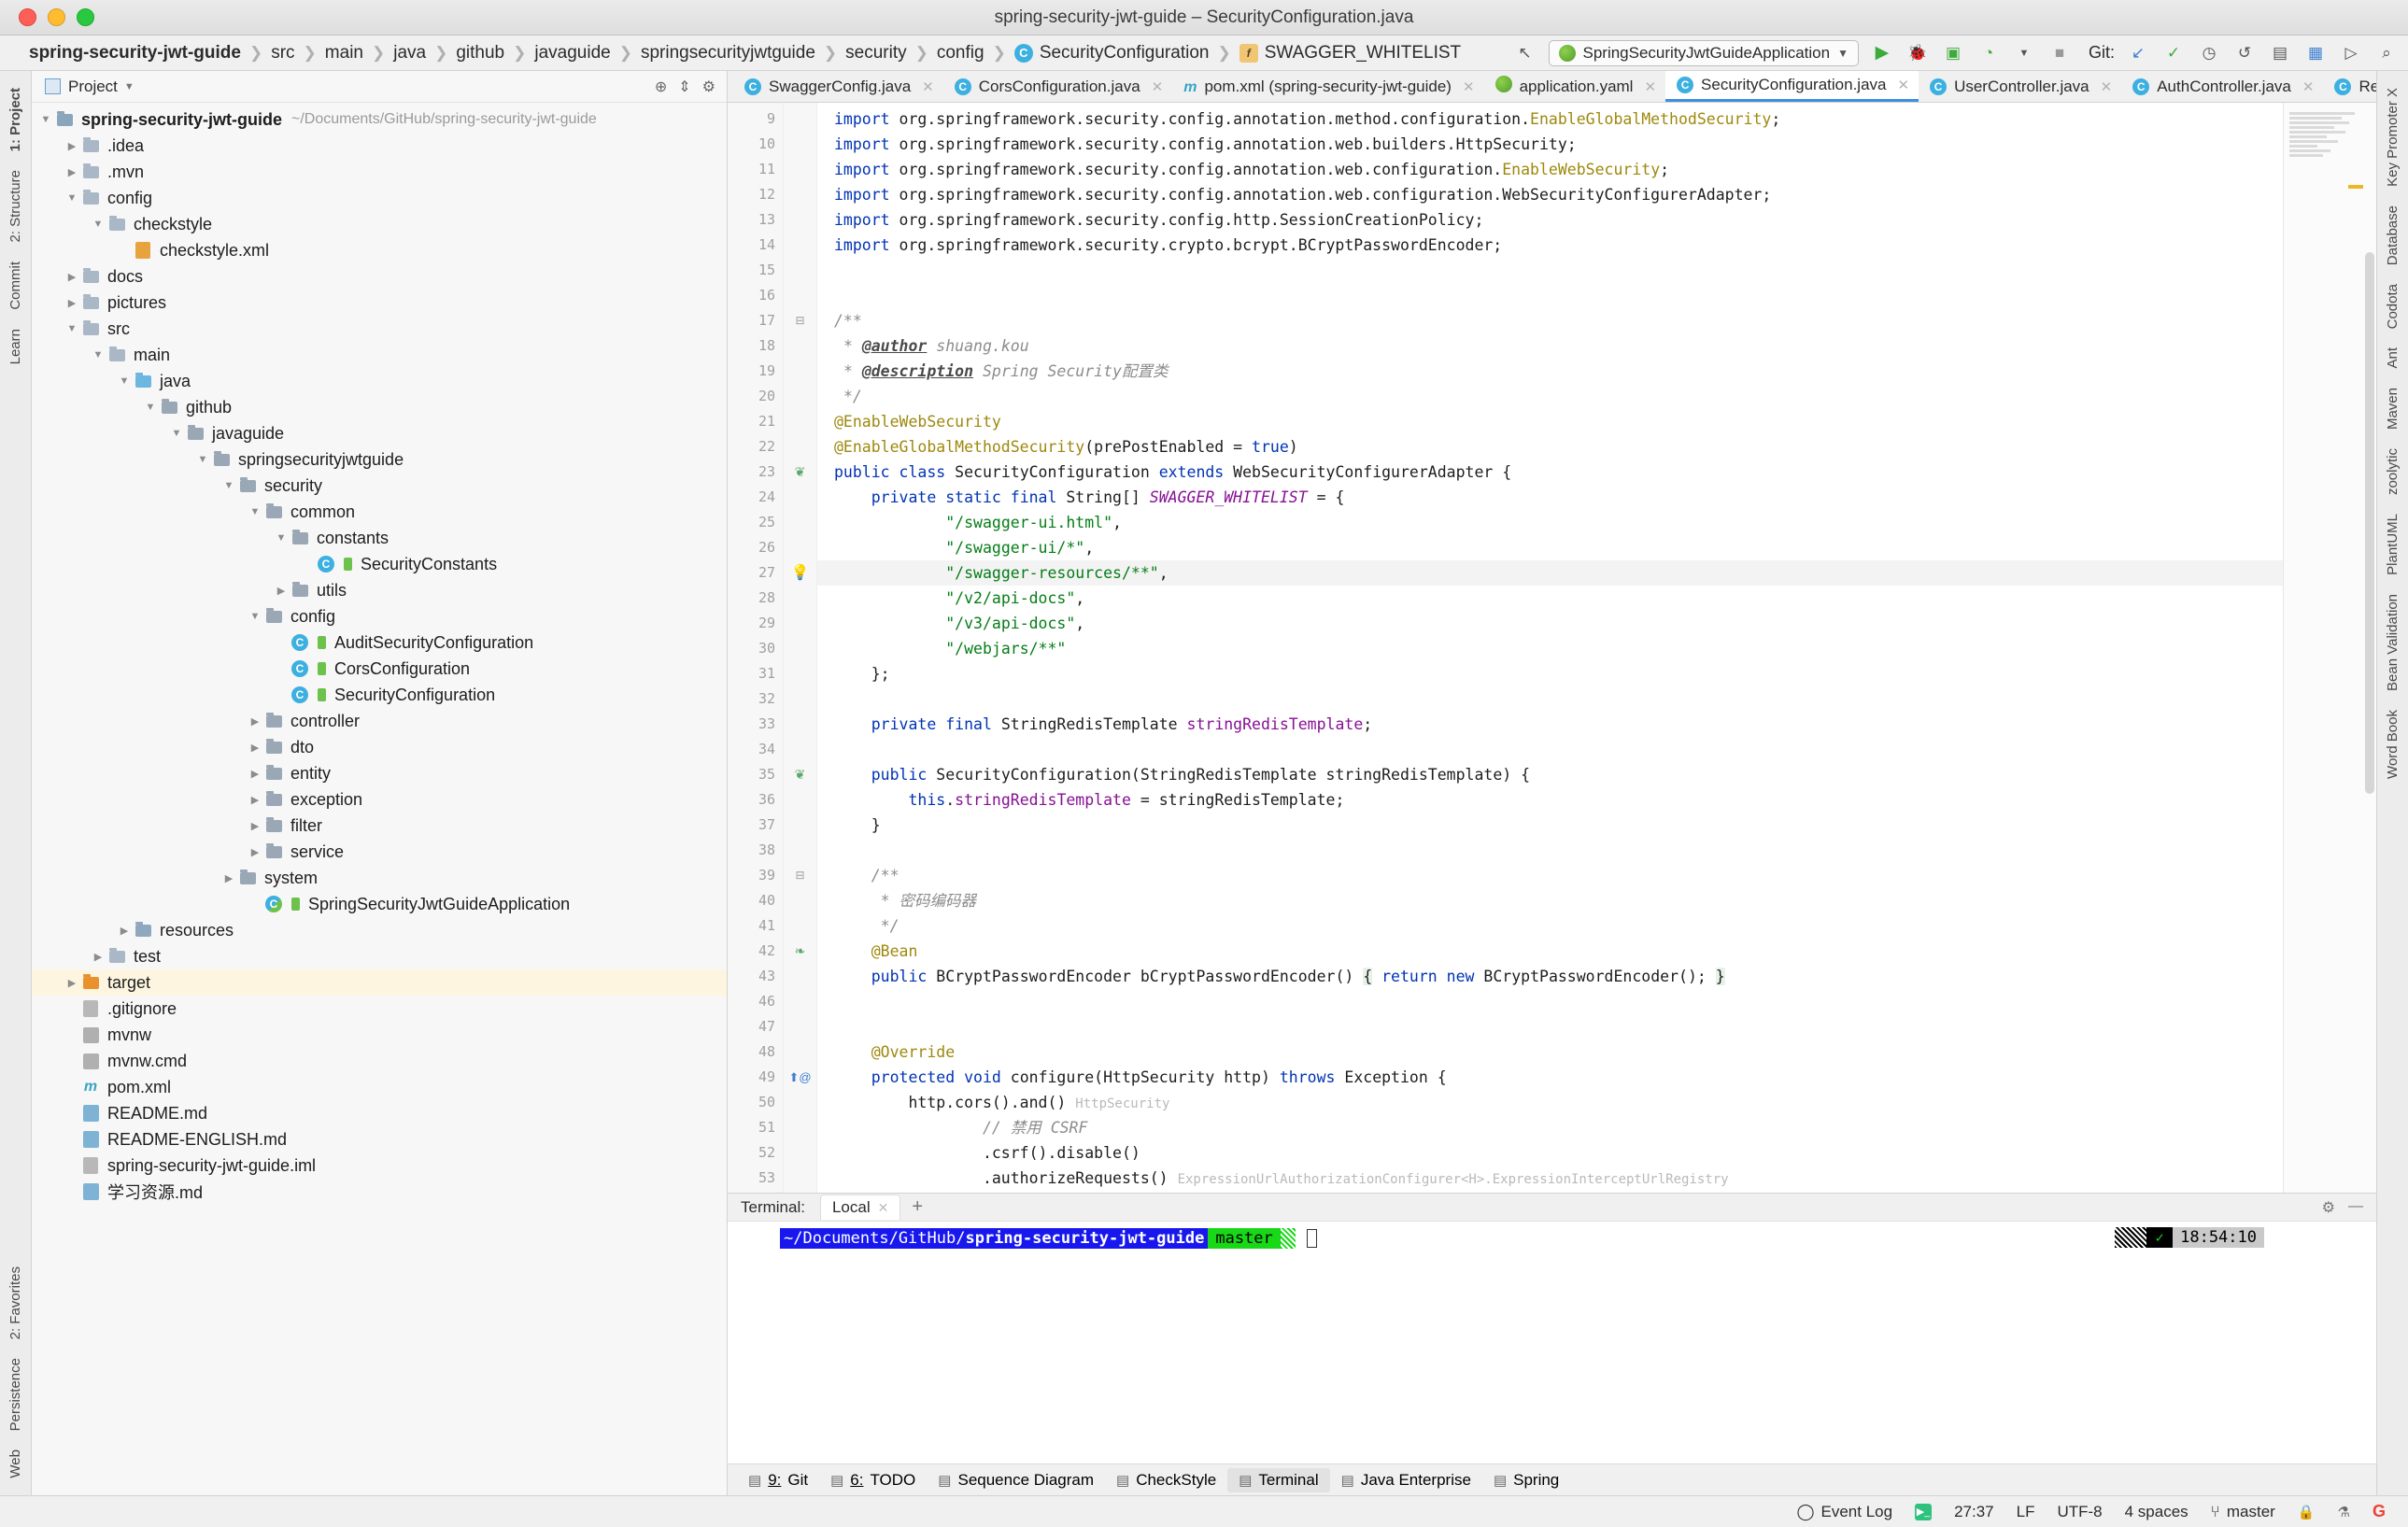  What do you see at coordinates (379, 616) in the screenshot?
I see `tree-node-config: ▼ config` at bounding box center [379, 616].